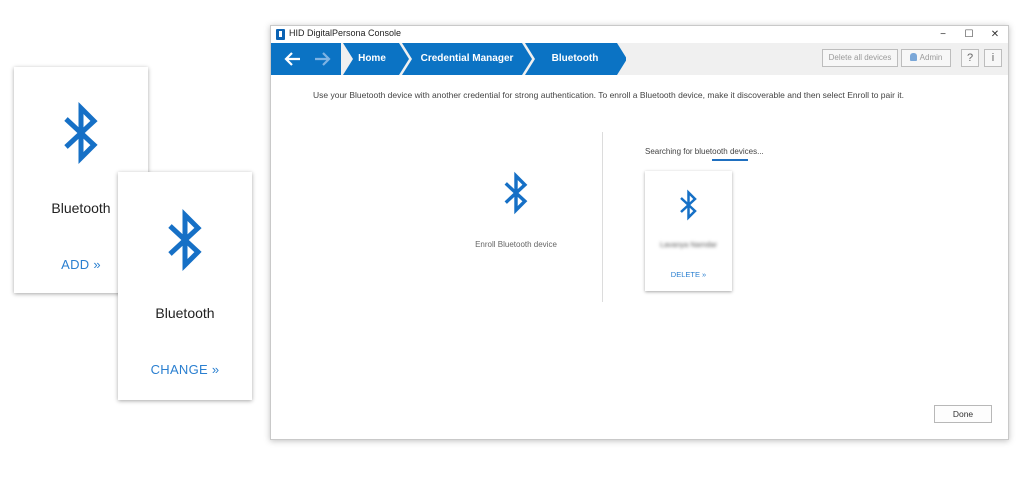  Describe the element at coordinates (860, 58) in the screenshot. I see `delete-all-devices-button: Delete all devices` at that location.